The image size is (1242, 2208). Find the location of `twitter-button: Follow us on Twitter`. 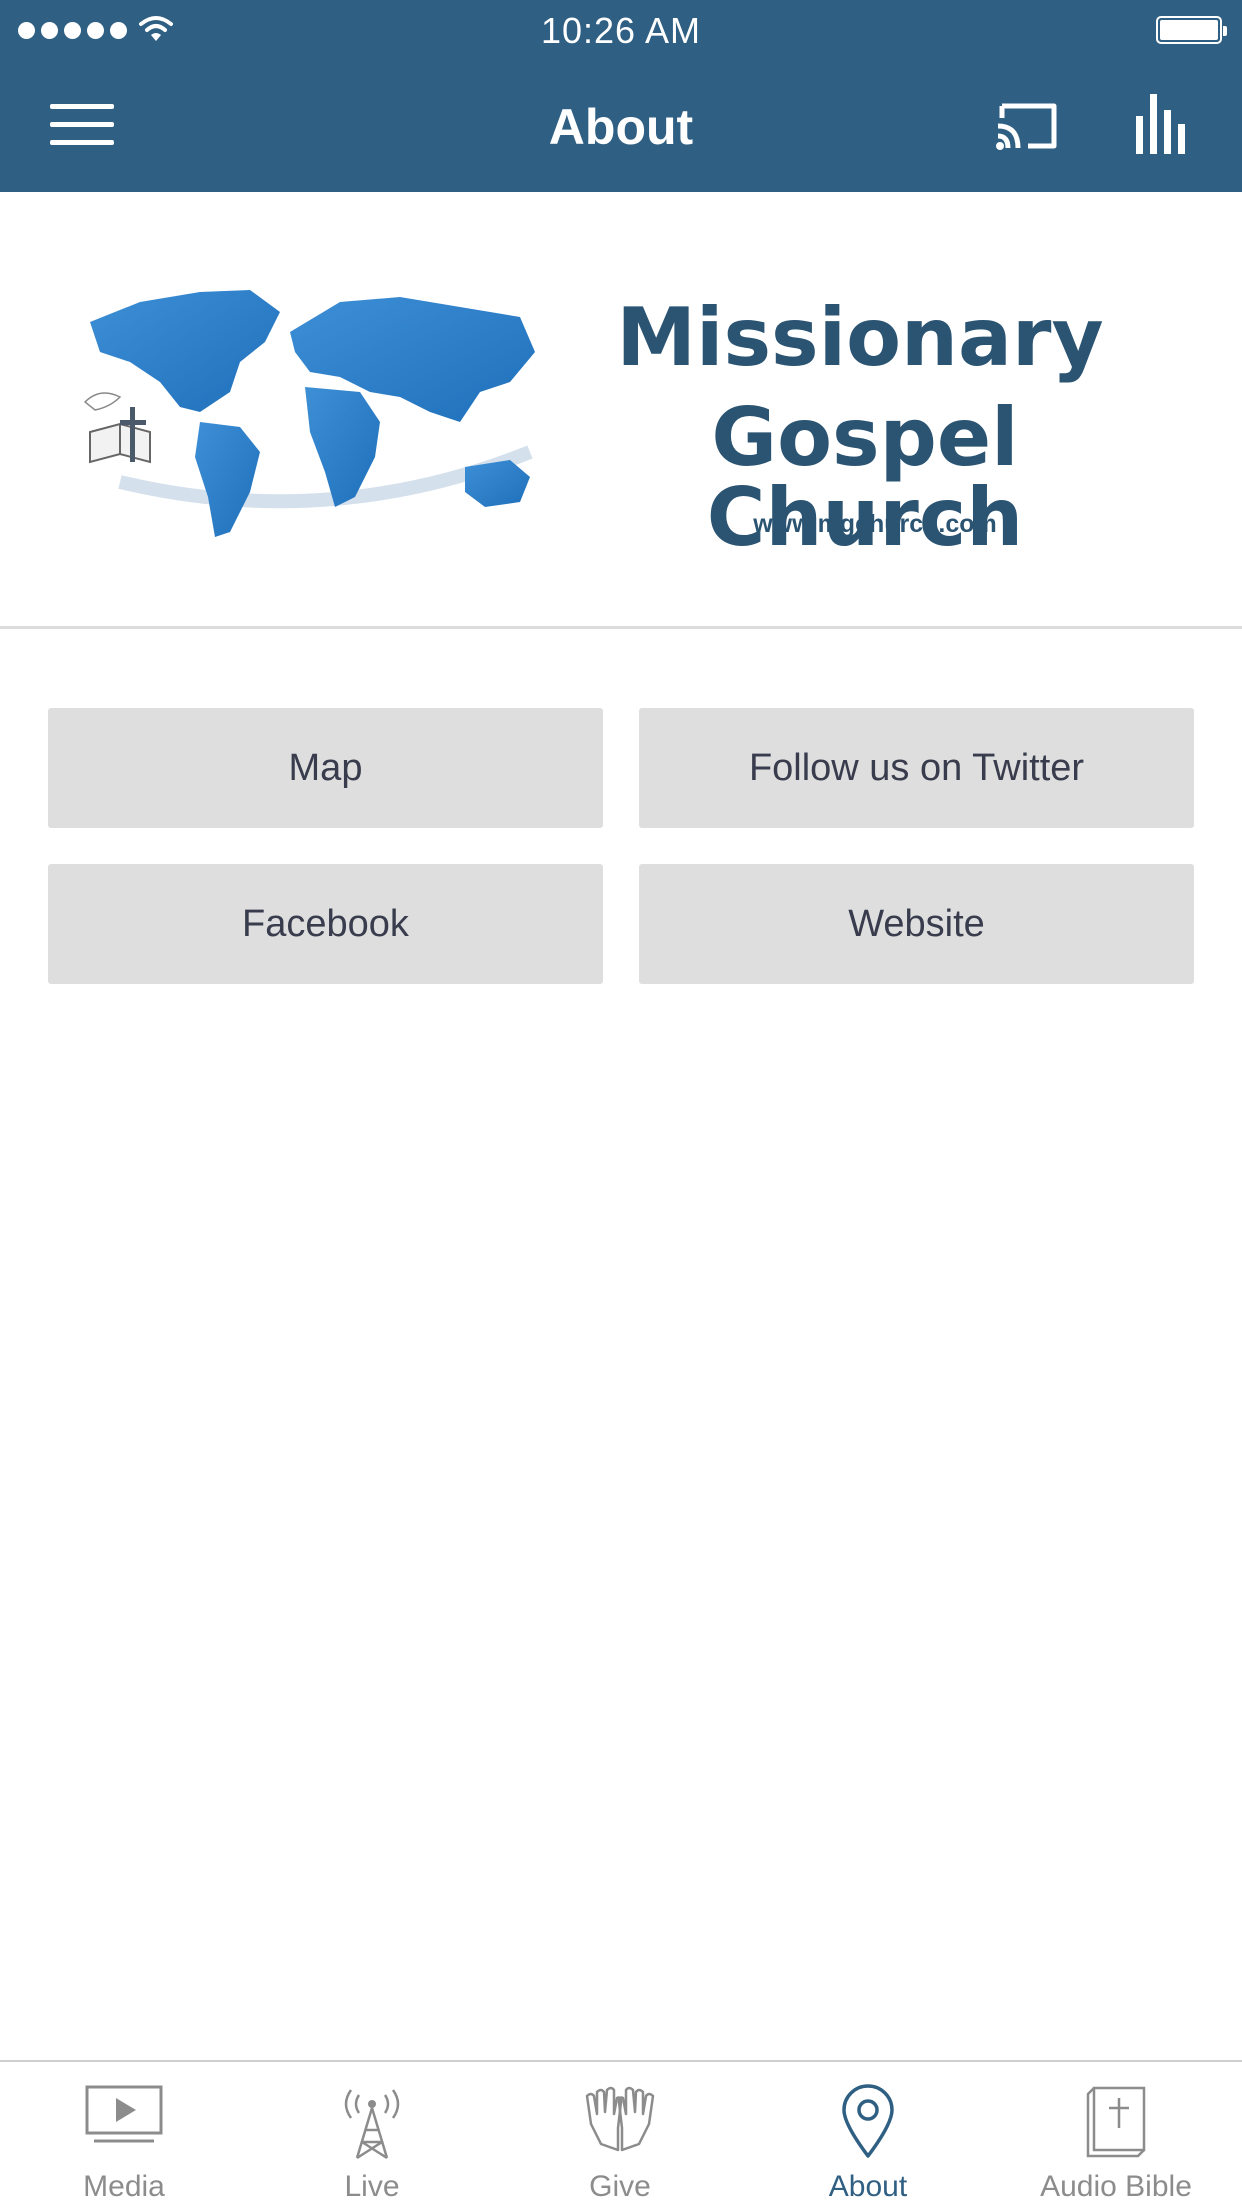

twitter-button: Follow us on Twitter is located at coordinates (916, 768).